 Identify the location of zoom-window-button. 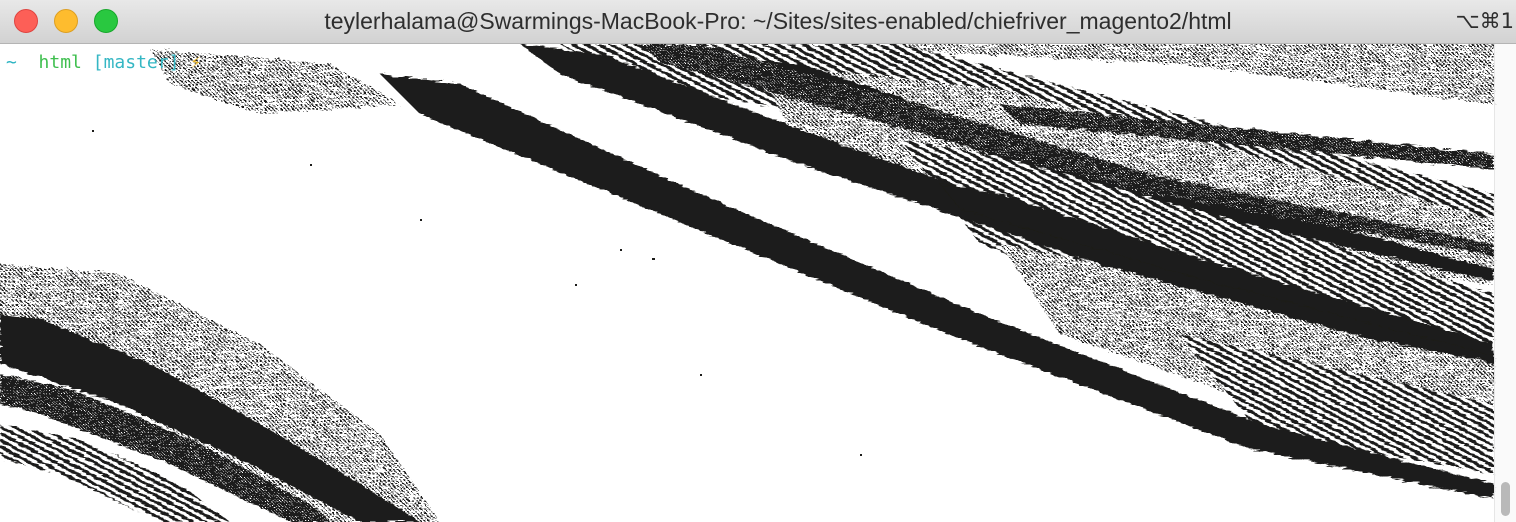
(106, 21).